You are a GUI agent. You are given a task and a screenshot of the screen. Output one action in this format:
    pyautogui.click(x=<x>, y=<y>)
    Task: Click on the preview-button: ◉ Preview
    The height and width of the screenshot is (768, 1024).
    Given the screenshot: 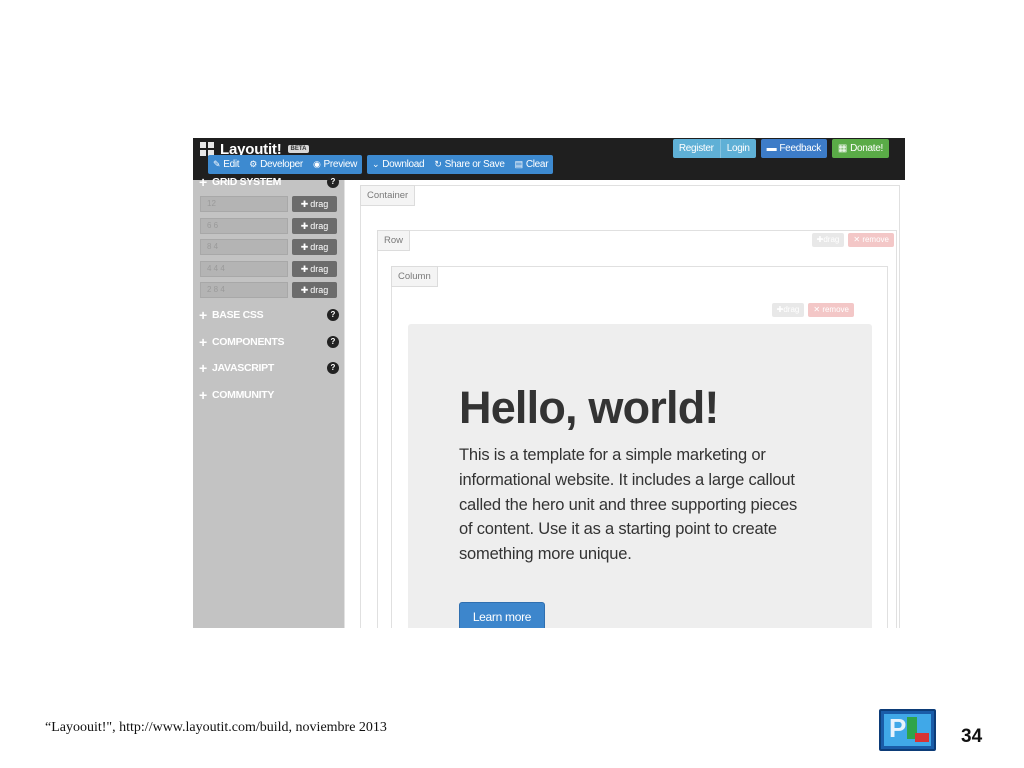 What is the action you would take?
    pyautogui.click(x=335, y=164)
    